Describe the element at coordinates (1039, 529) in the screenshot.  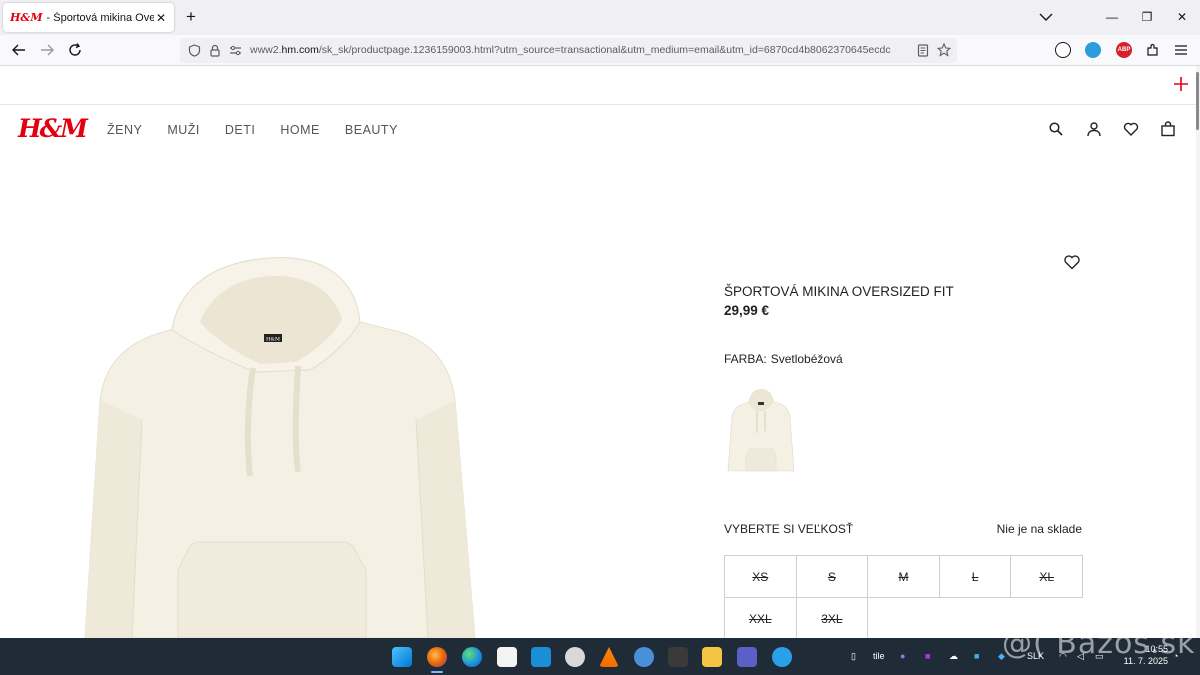
I see `stock-status: Nie je na sklade` at that location.